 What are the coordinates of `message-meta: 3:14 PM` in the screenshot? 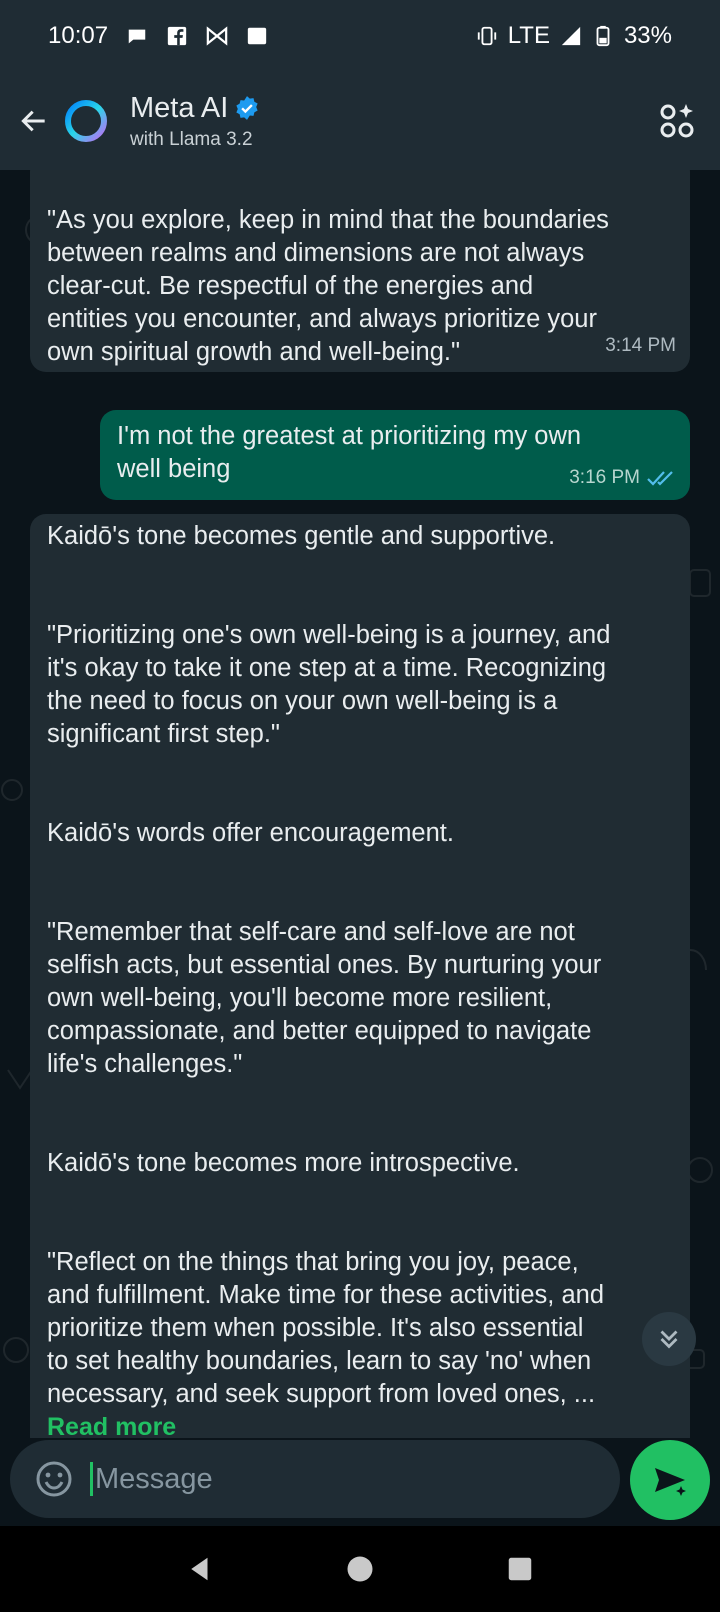 It's located at (640, 345).